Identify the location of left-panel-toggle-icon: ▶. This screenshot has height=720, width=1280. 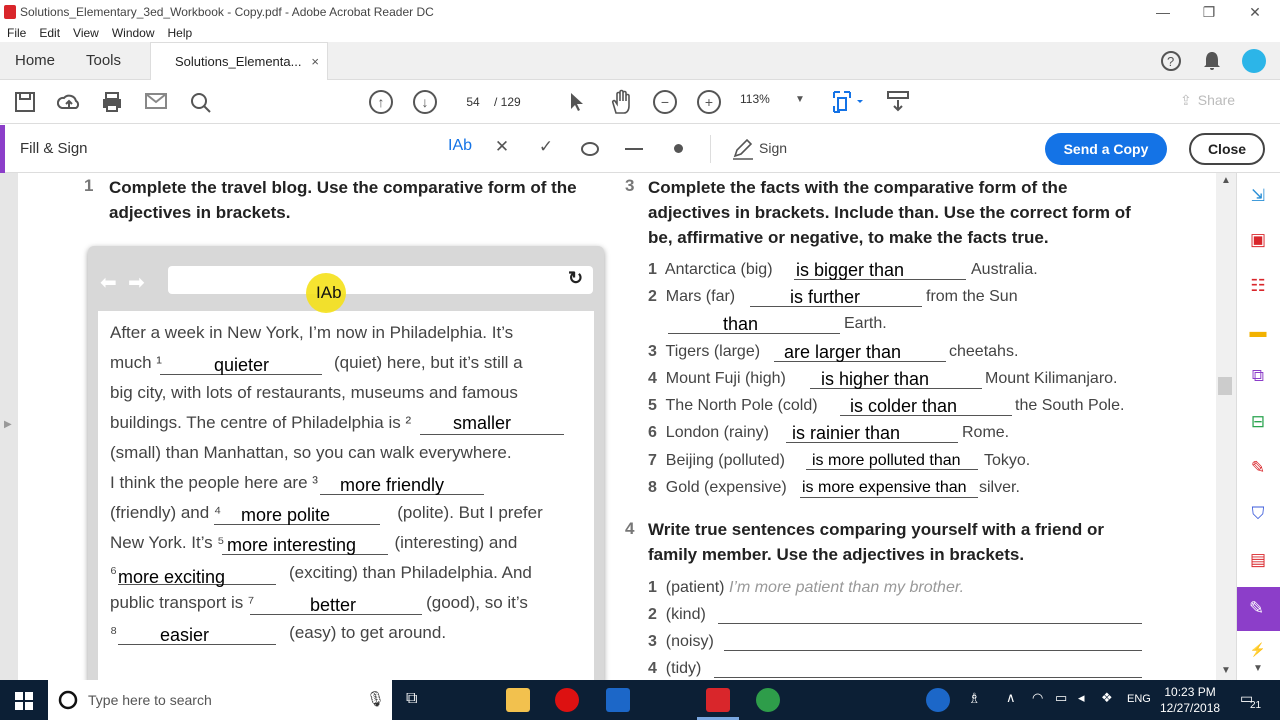
(8, 424).